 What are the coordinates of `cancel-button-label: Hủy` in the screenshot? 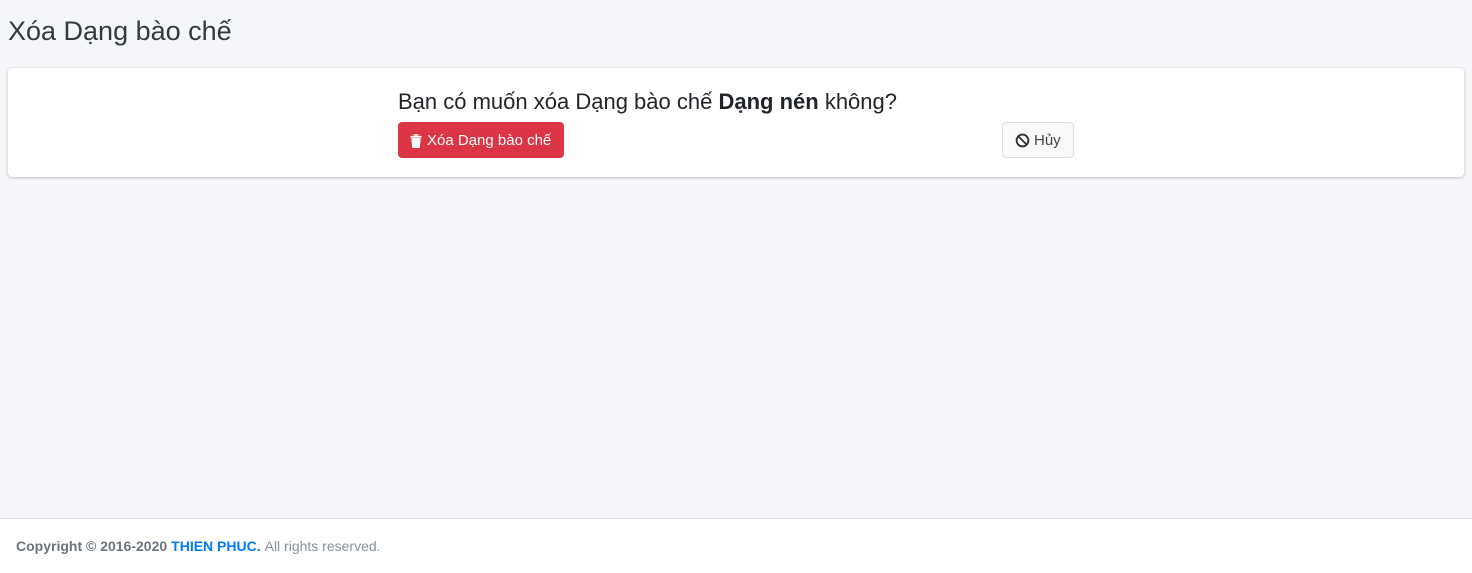 It's located at (1047, 140).